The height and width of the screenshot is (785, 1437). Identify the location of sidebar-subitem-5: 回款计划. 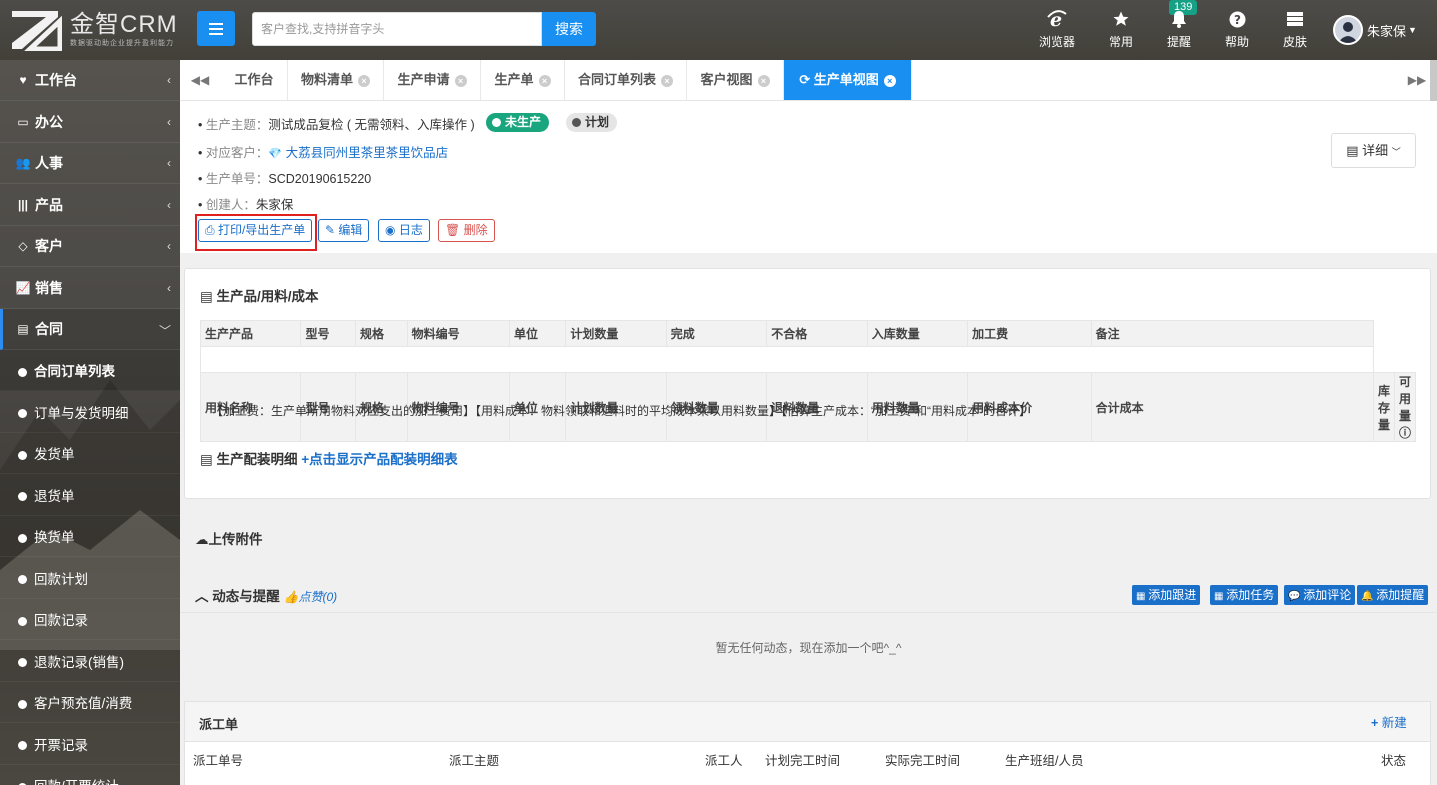
(90, 578).